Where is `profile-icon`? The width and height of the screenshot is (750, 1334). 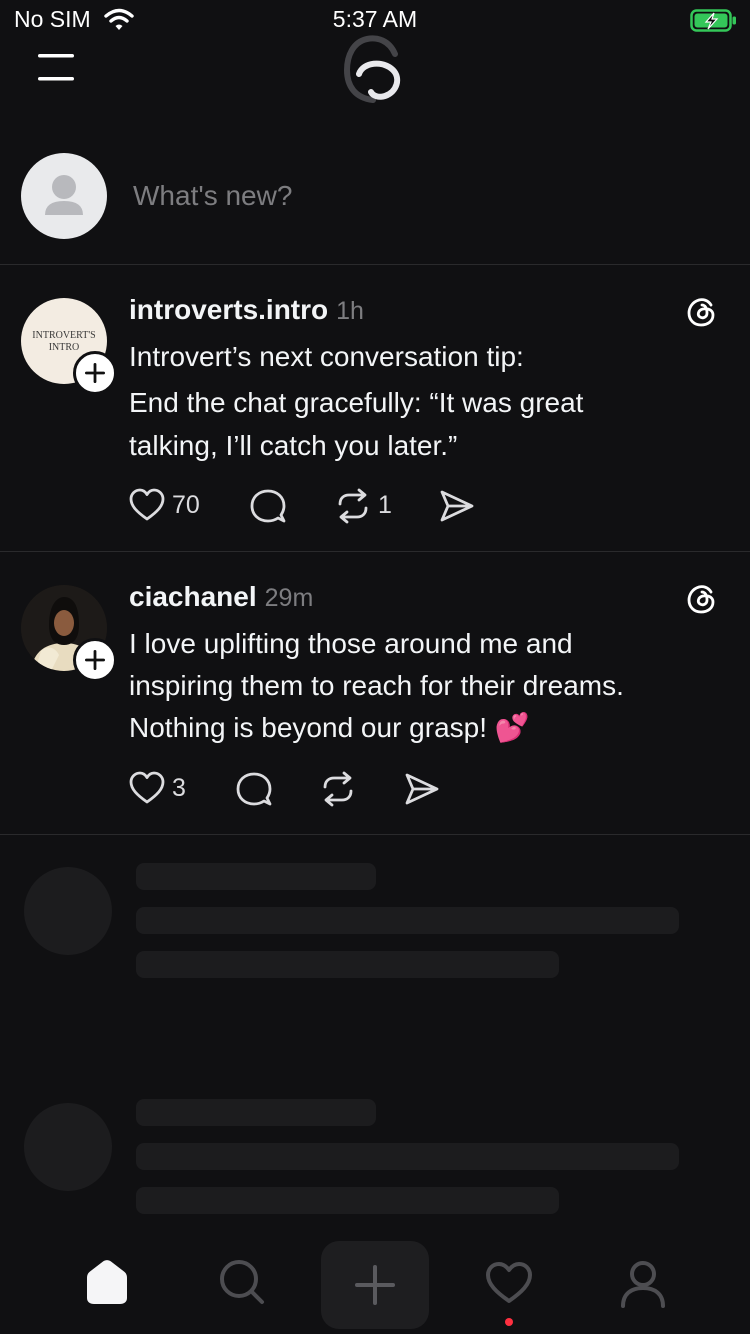 profile-icon is located at coordinates (643, 1284).